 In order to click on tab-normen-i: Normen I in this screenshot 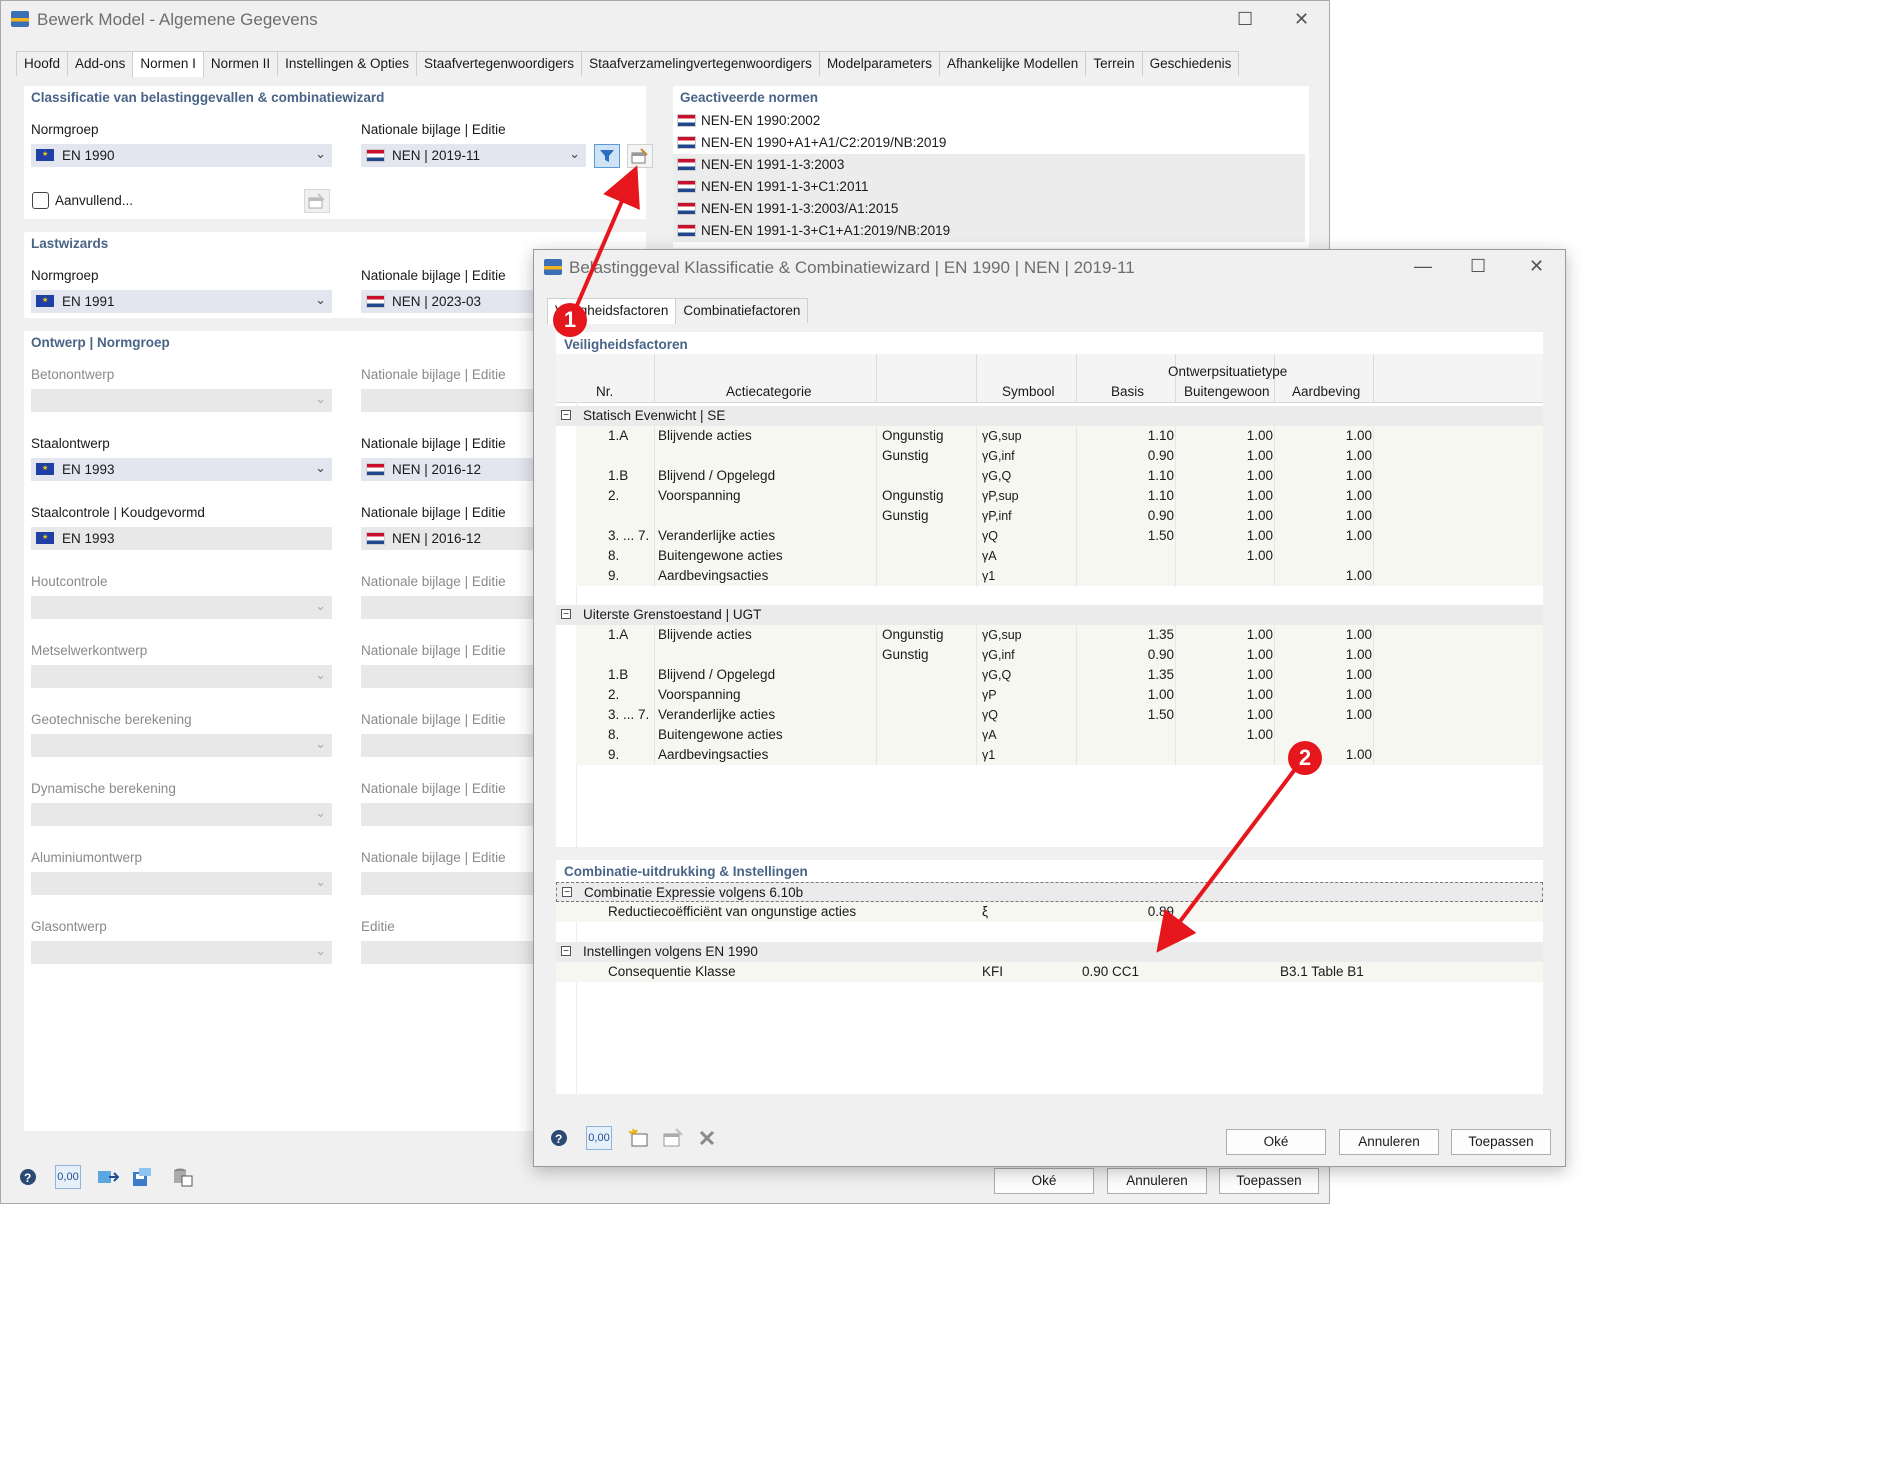, I will do `click(168, 64)`.